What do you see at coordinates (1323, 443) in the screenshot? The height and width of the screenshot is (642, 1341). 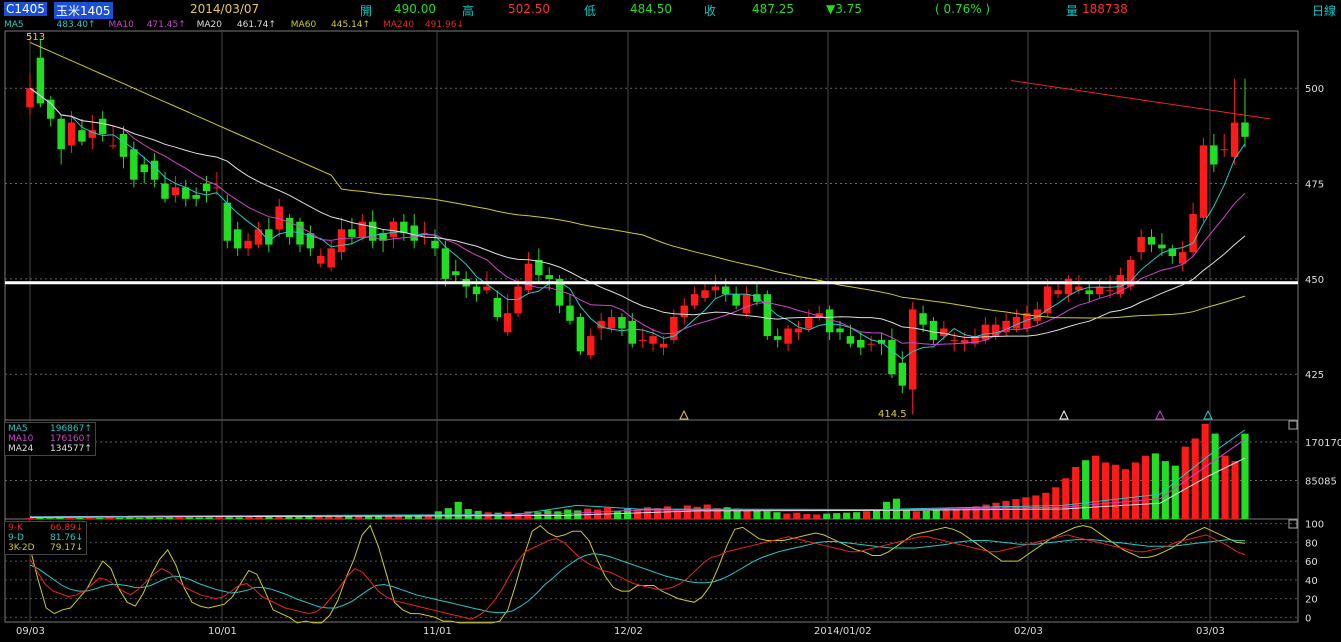 I see `volume-tick-label: 170170` at bounding box center [1323, 443].